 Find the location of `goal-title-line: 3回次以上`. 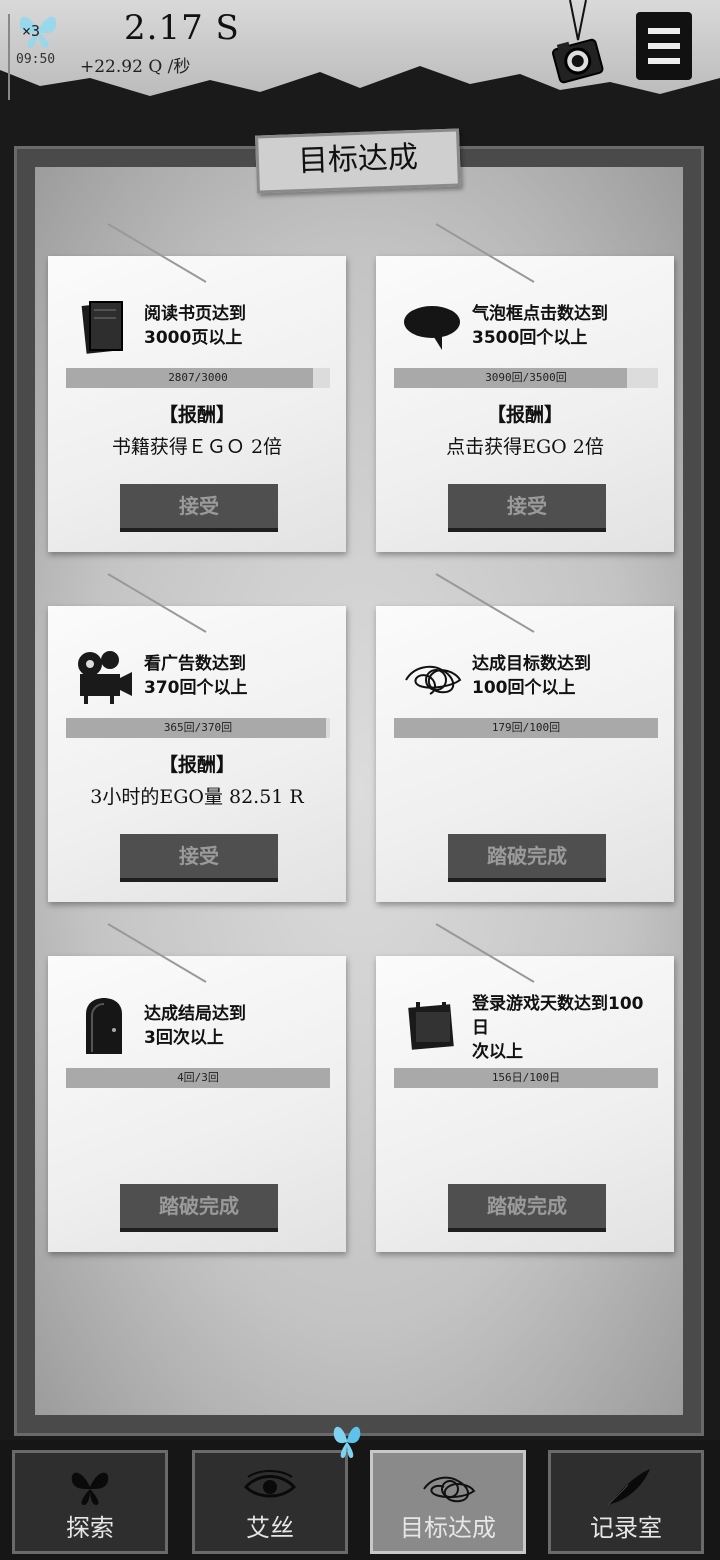

goal-title-line: 3回次以上 is located at coordinates (184, 1038).